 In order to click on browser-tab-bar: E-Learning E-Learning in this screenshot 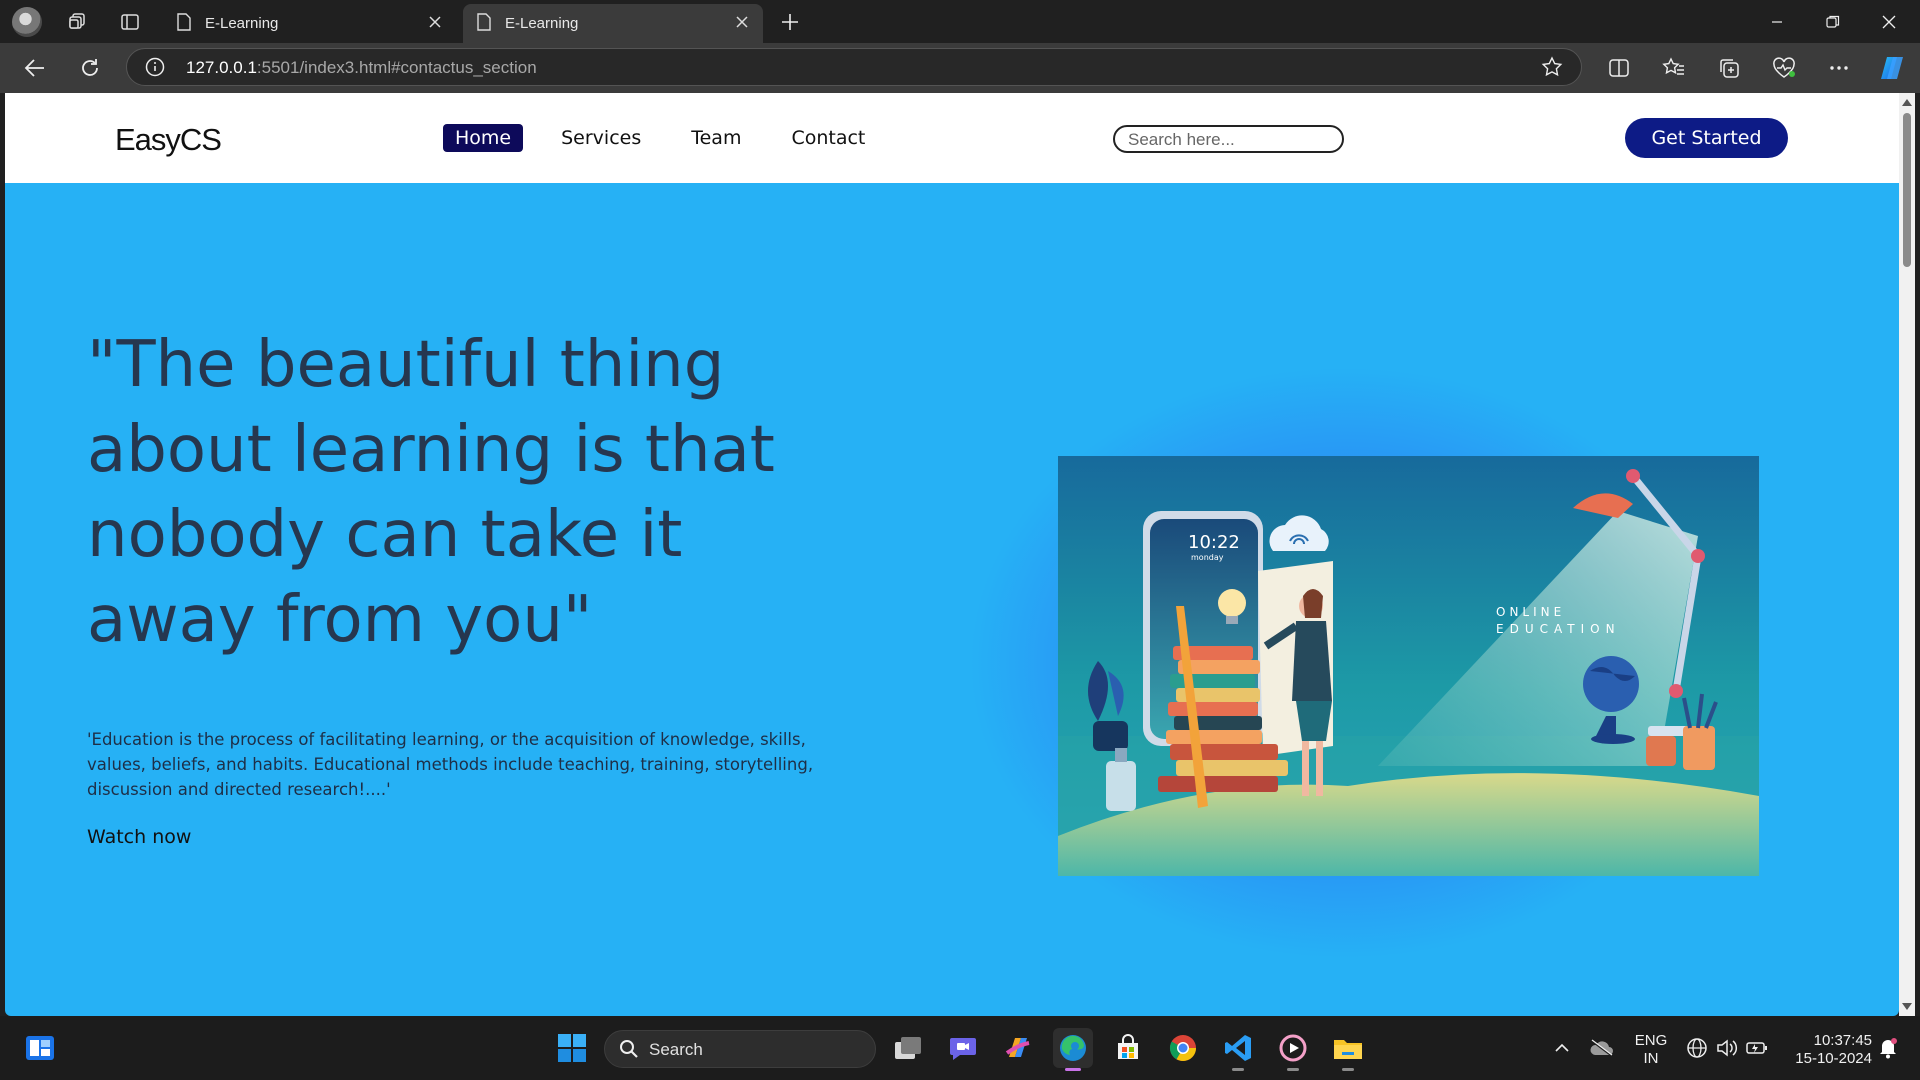, I will do `click(960, 21)`.